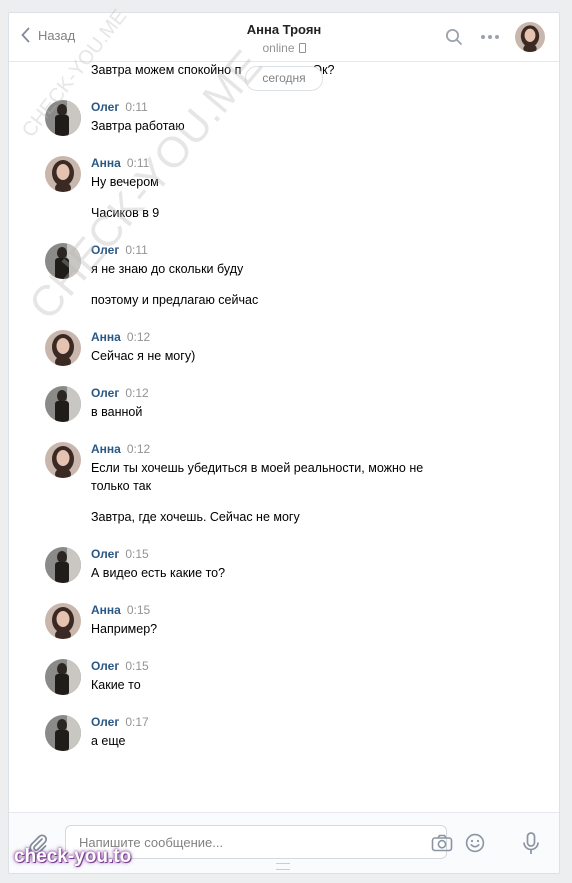 This screenshot has width=572, height=883. What do you see at coordinates (136, 722) in the screenshot?
I see `message-time: 0:17` at bounding box center [136, 722].